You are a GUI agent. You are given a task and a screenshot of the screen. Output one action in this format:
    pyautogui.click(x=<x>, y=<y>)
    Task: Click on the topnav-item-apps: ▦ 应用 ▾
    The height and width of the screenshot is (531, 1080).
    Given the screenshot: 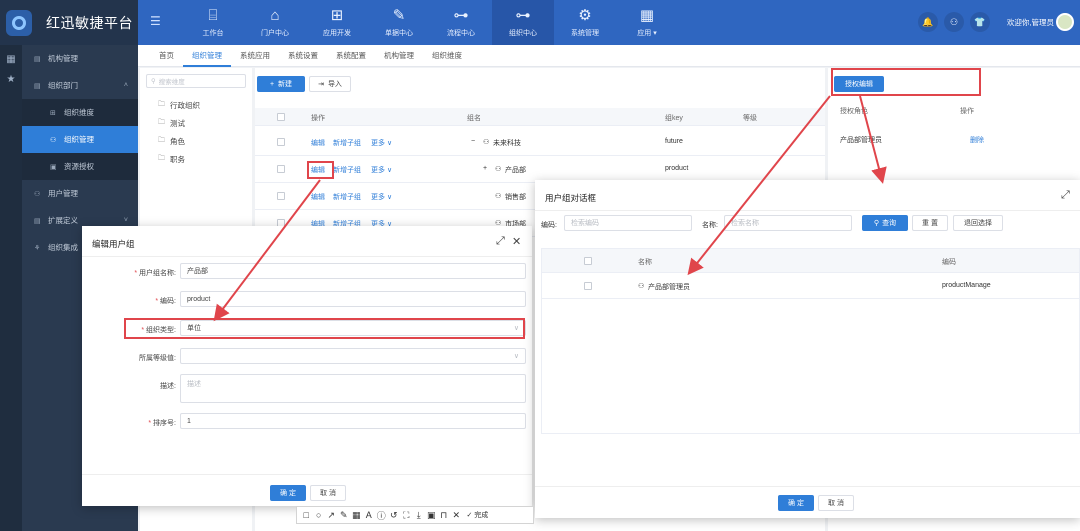 What is the action you would take?
    pyautogui.click(x=647, y=22)
    